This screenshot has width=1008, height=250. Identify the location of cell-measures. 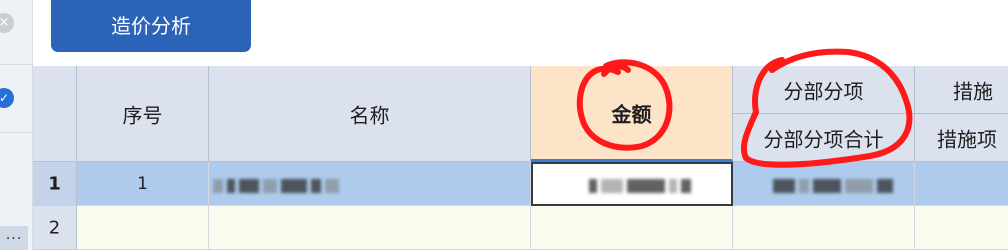
(961, 228).